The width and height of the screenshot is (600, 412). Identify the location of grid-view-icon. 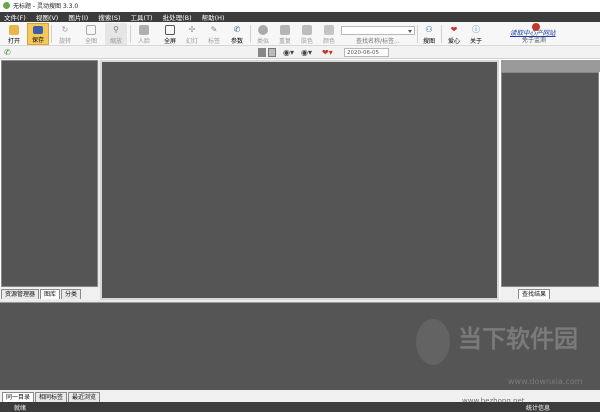
(272, 52).